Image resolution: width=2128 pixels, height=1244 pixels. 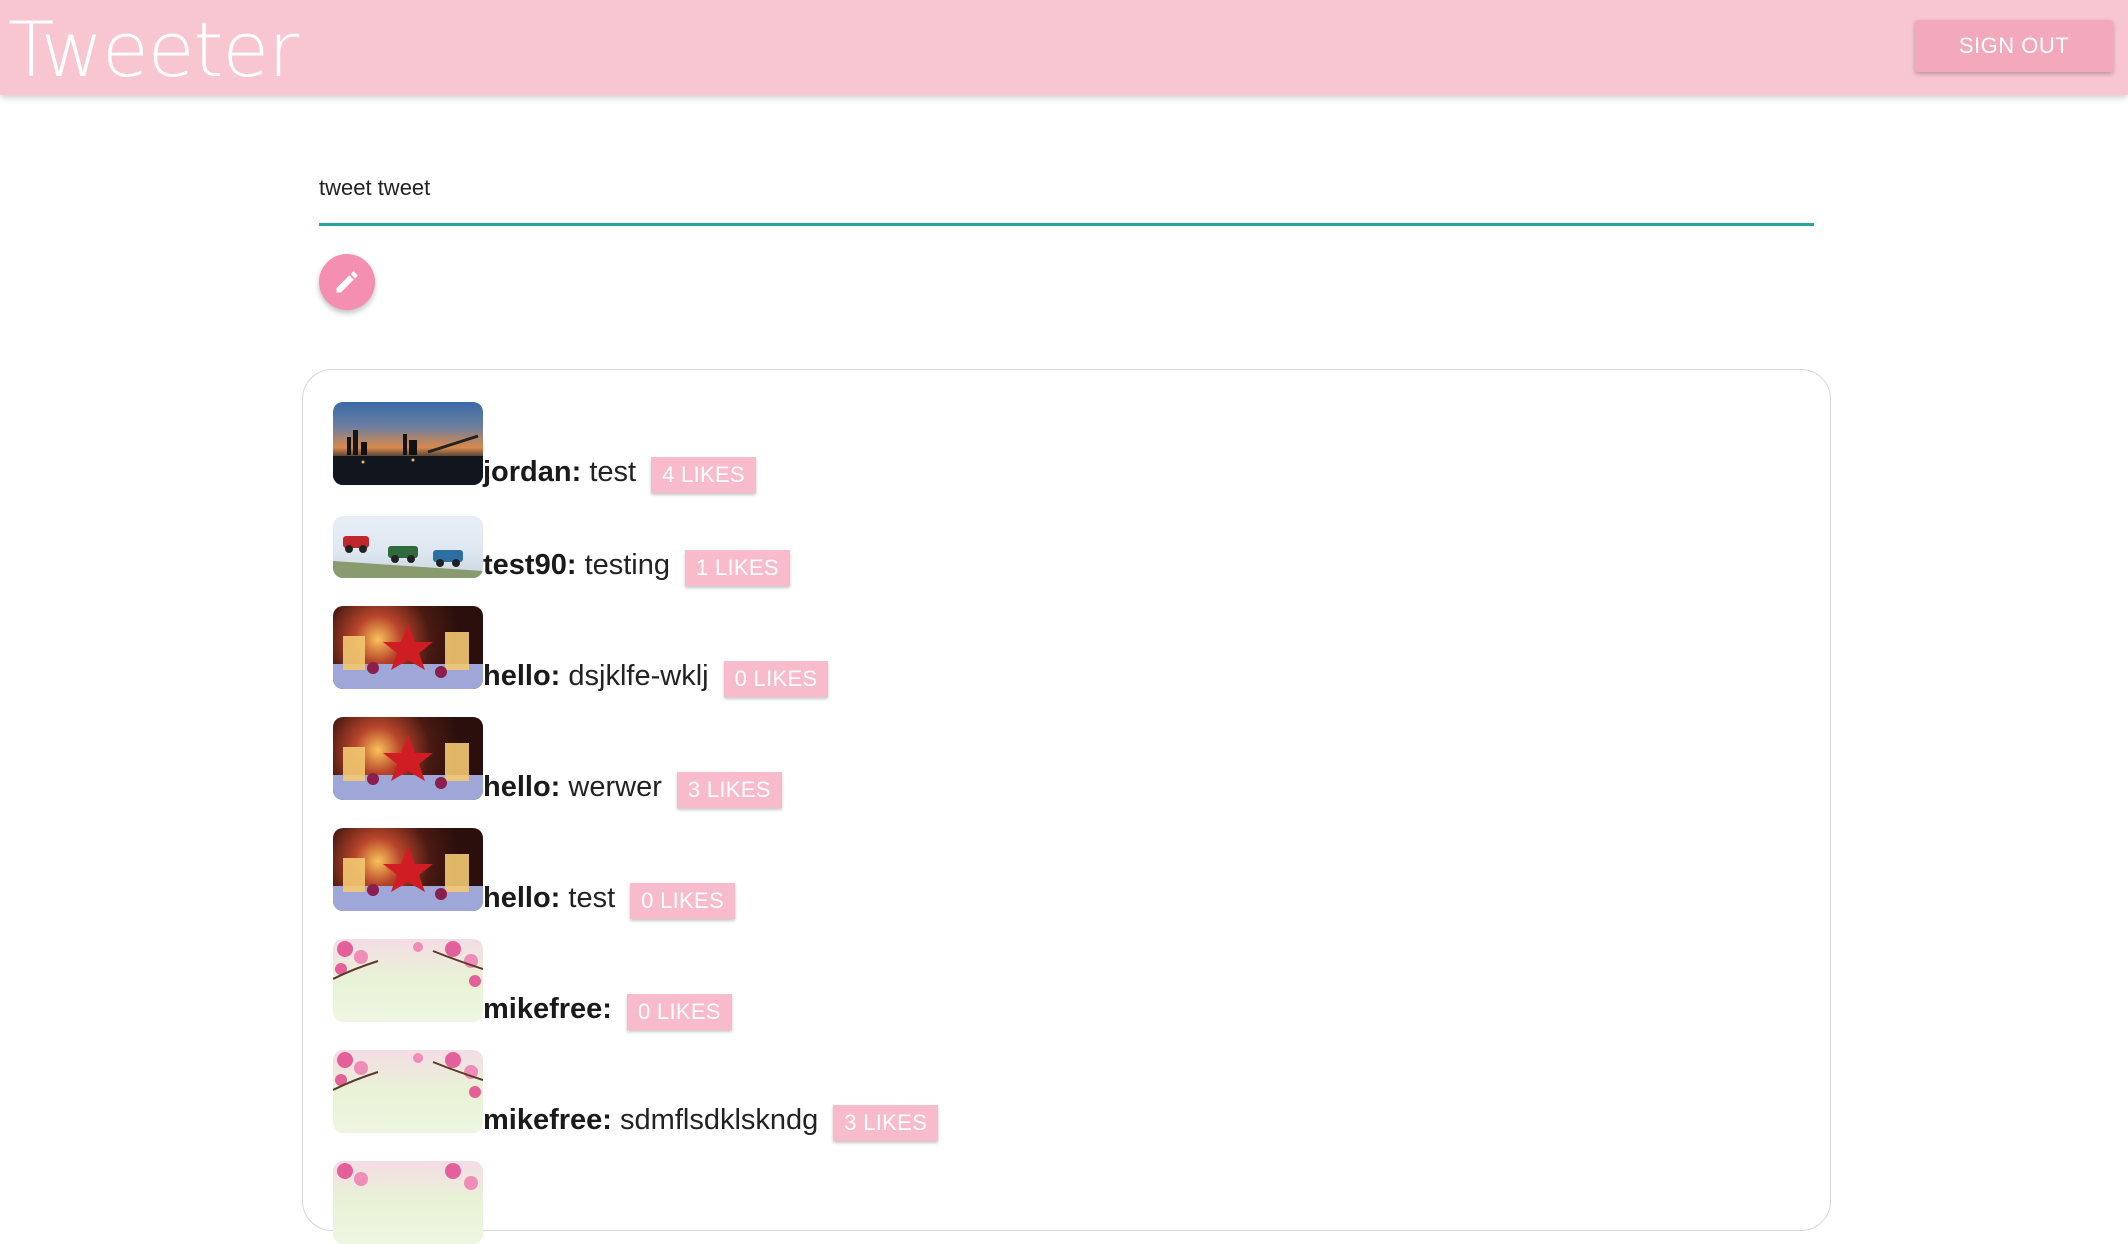 I want to click on app-title: Tweeter, so click(x=153, y=49).